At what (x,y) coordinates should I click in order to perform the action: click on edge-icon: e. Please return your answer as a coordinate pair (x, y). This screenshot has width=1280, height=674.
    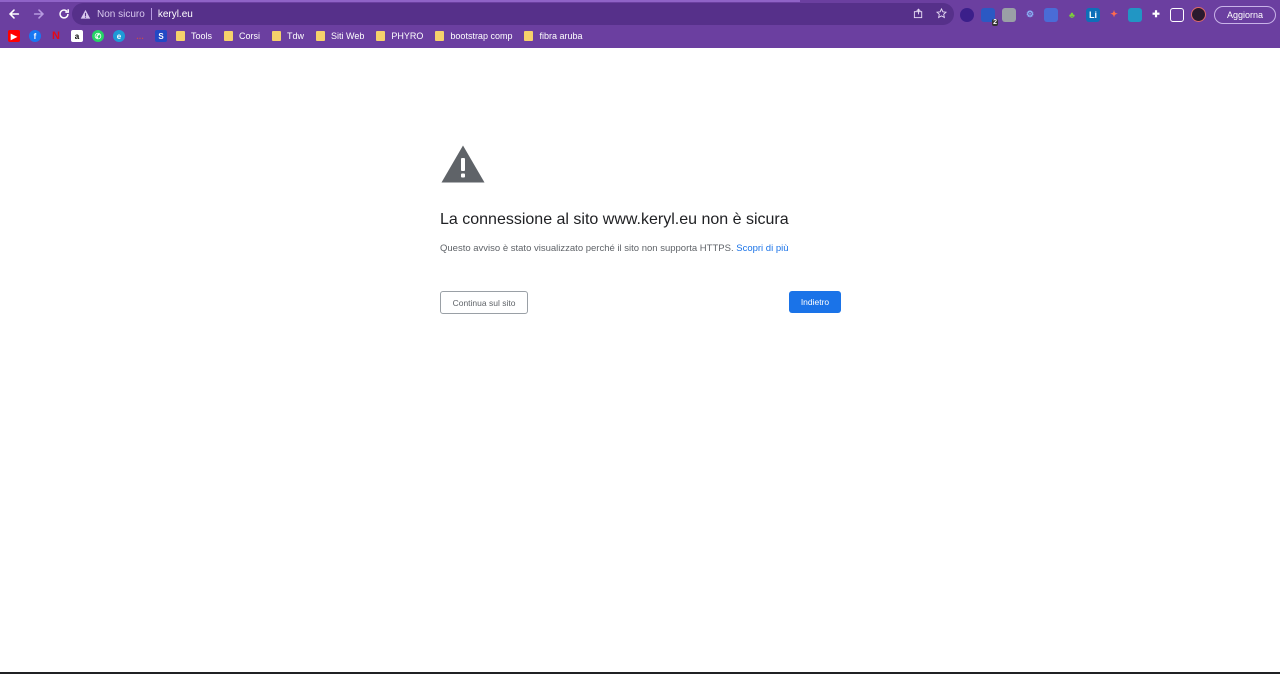
    Looking at the image, I should click on (119, 36).